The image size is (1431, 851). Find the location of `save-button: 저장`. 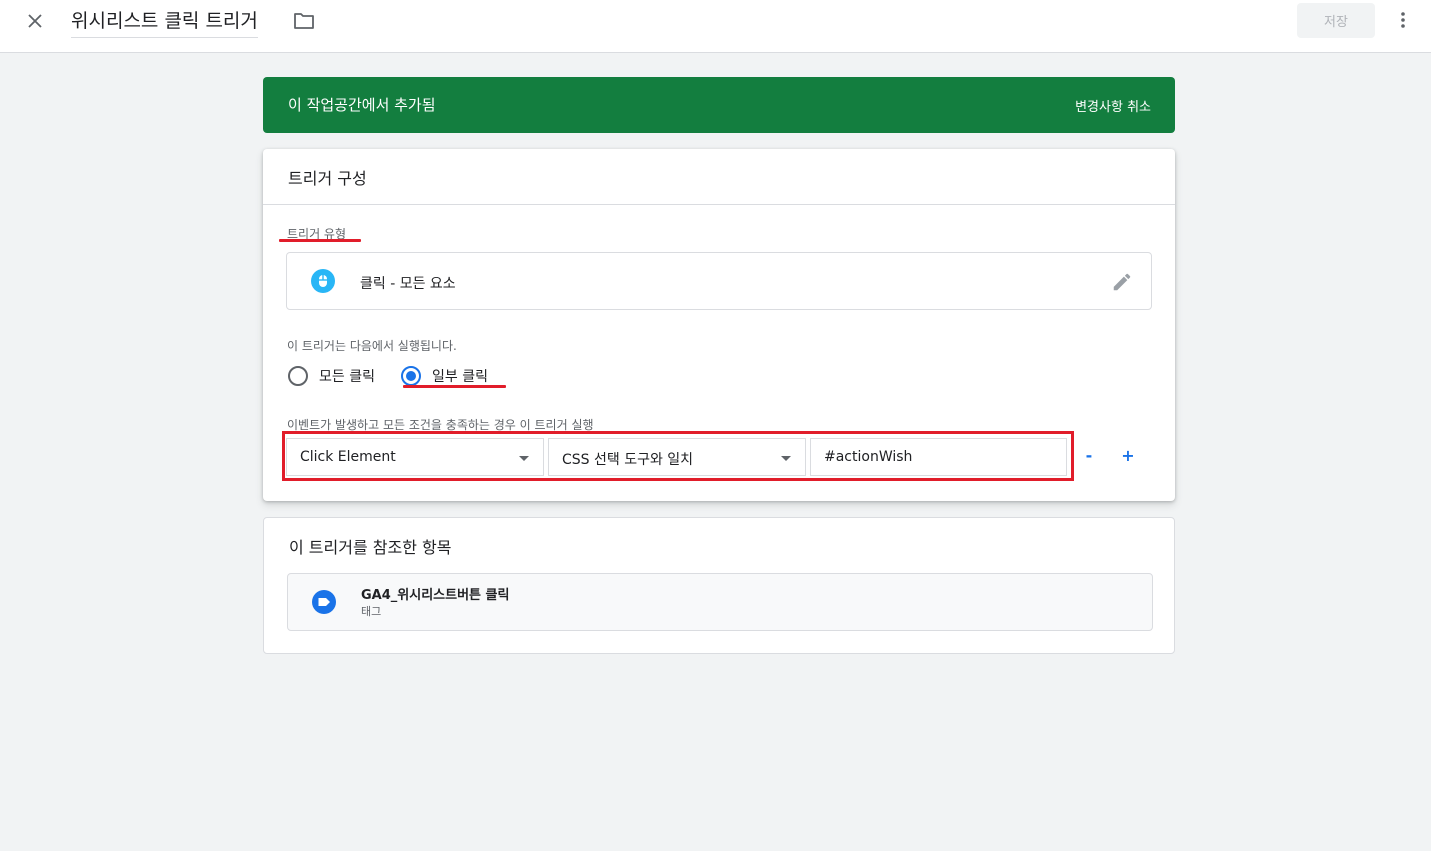

save-button: 저장 is located at coordinates (1336, 20).